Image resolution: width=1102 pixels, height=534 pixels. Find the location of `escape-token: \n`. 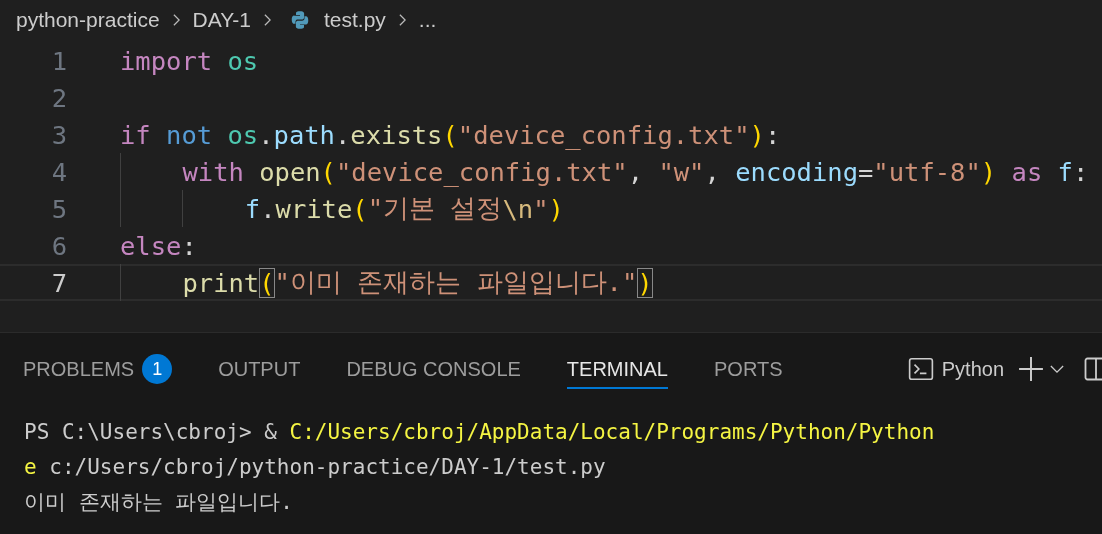

escape-token: \n is located at coordinates (518, 208).